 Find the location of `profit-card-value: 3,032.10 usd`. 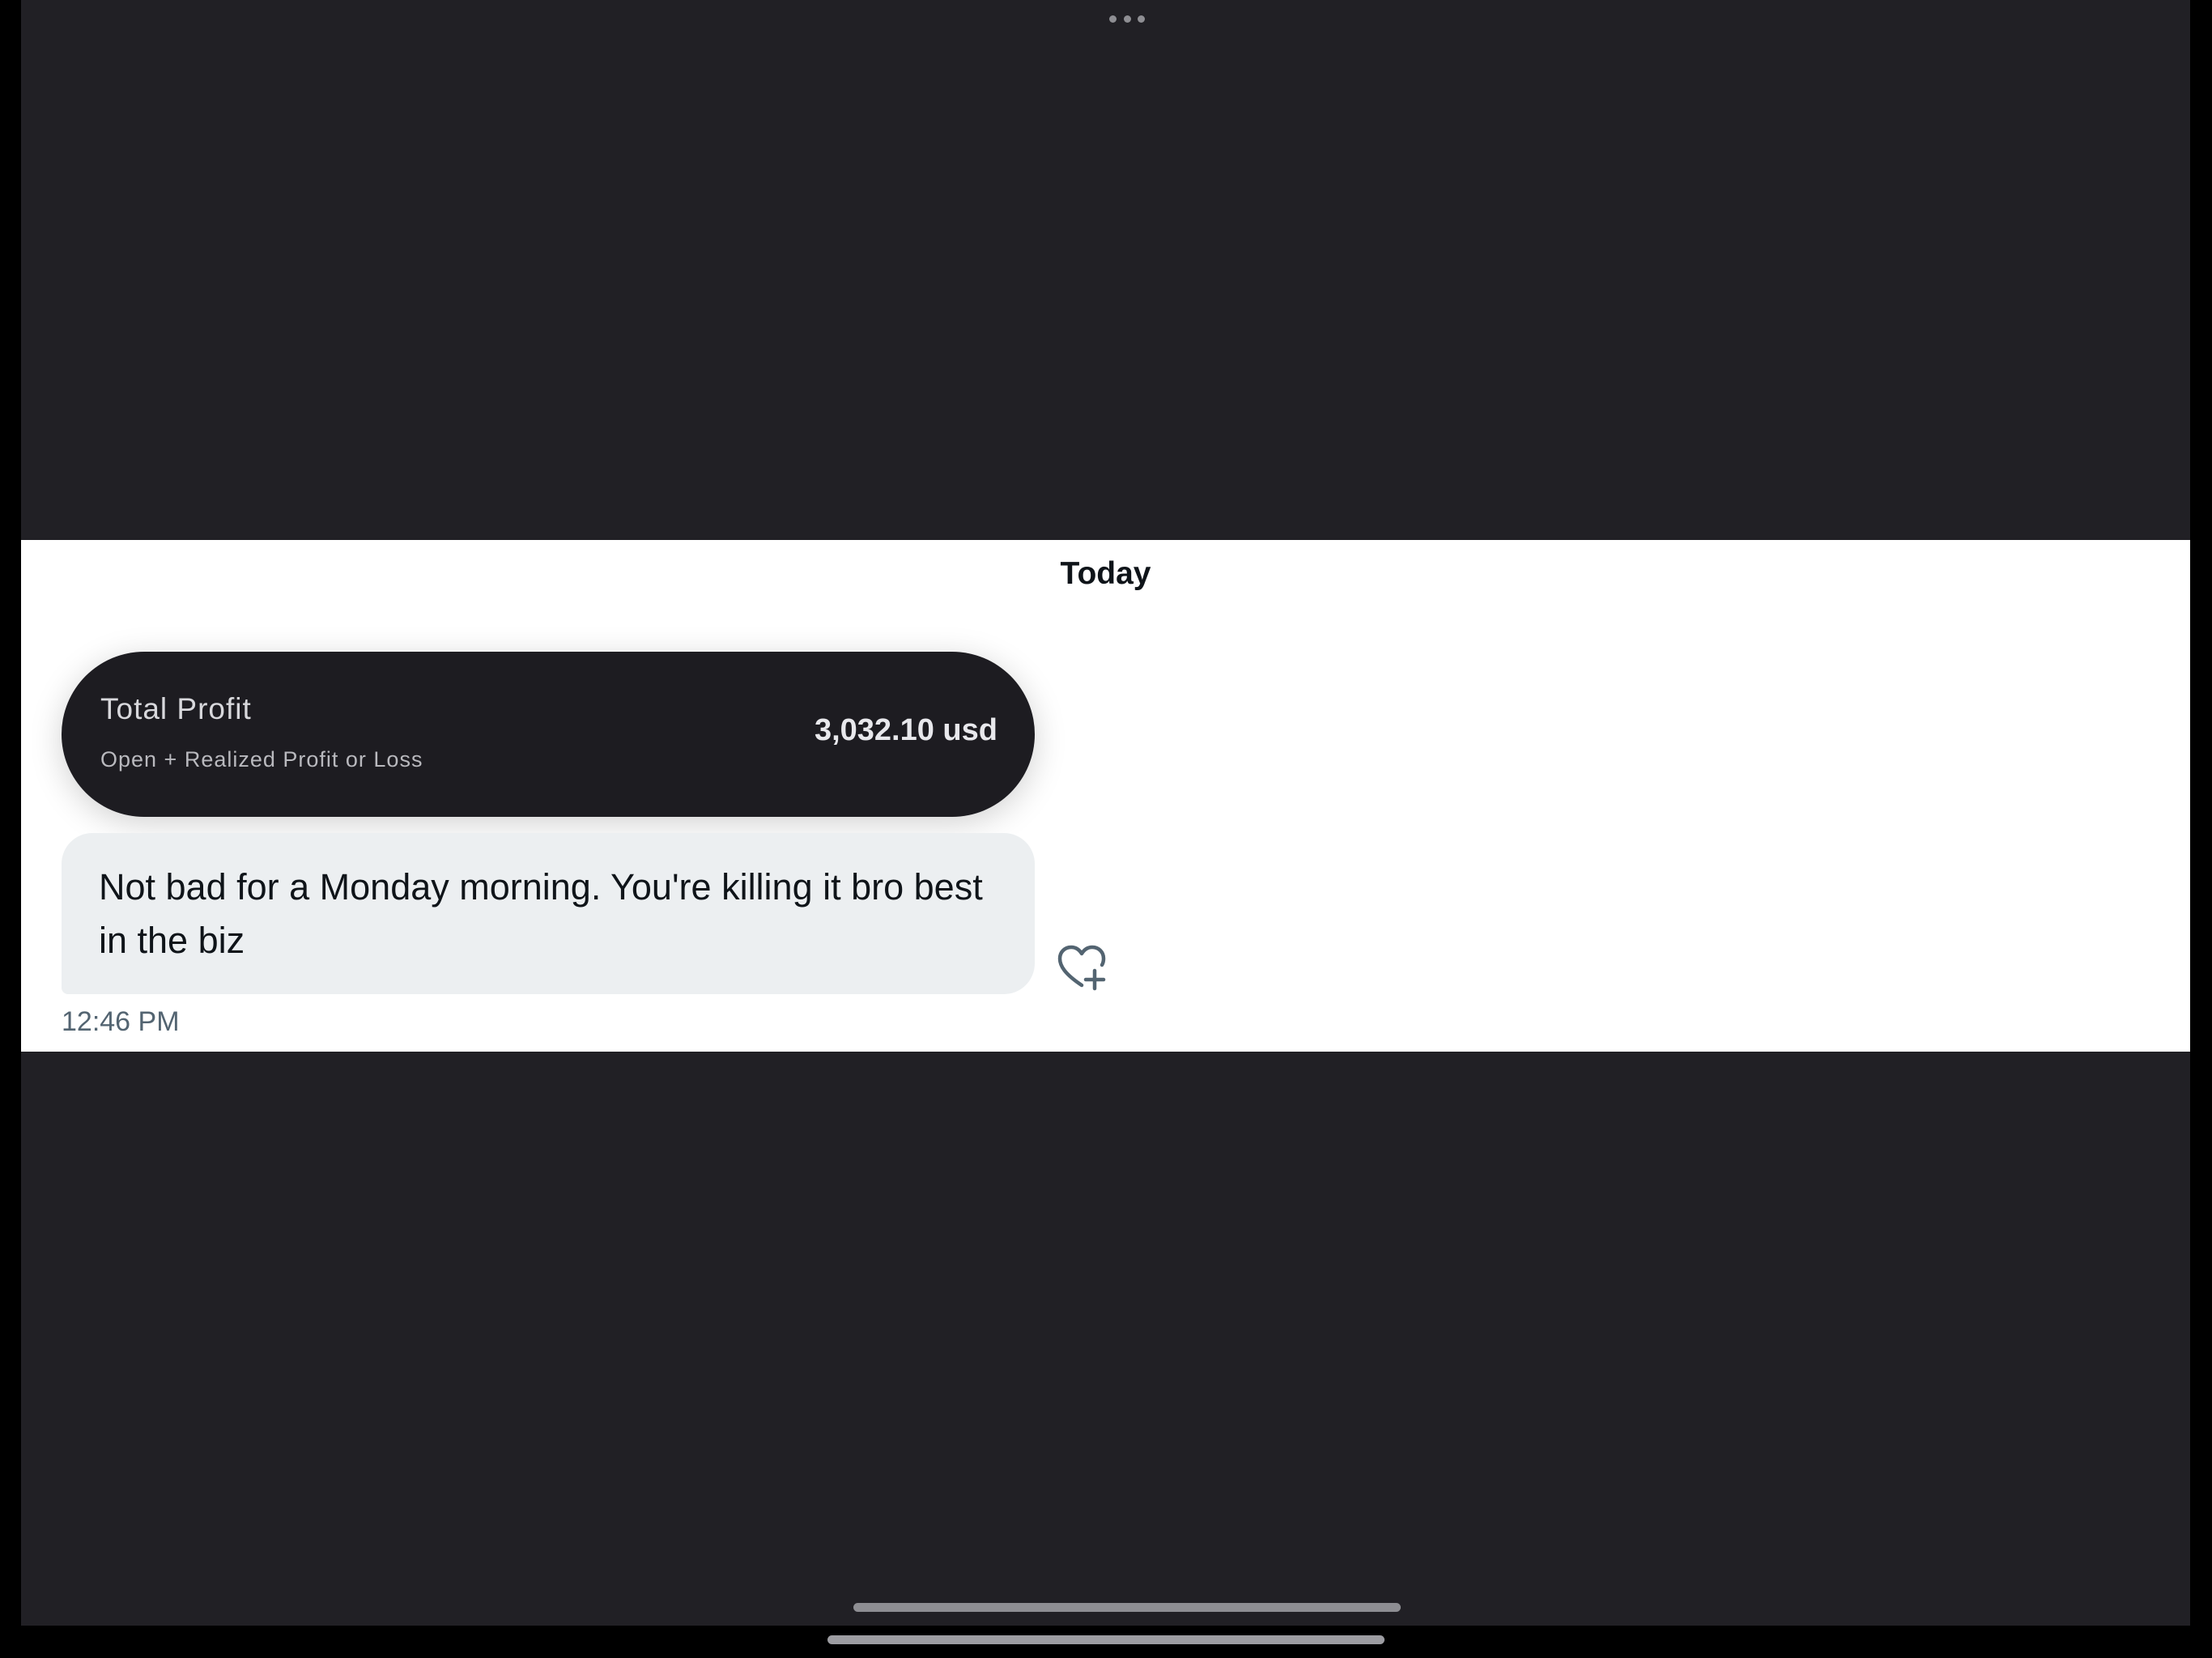

profit-card-value: 3,032.10 usd is located at coordinates (906, 730).